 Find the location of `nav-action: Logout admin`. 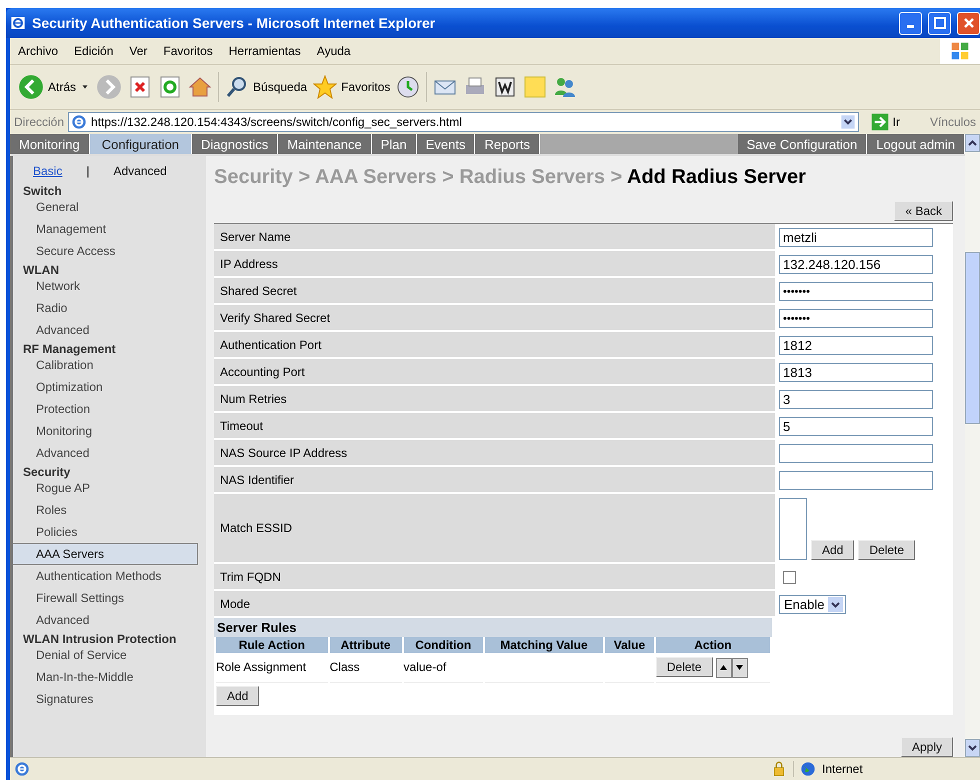

nav-action: Logout admin is located at coordinates (916, 144).